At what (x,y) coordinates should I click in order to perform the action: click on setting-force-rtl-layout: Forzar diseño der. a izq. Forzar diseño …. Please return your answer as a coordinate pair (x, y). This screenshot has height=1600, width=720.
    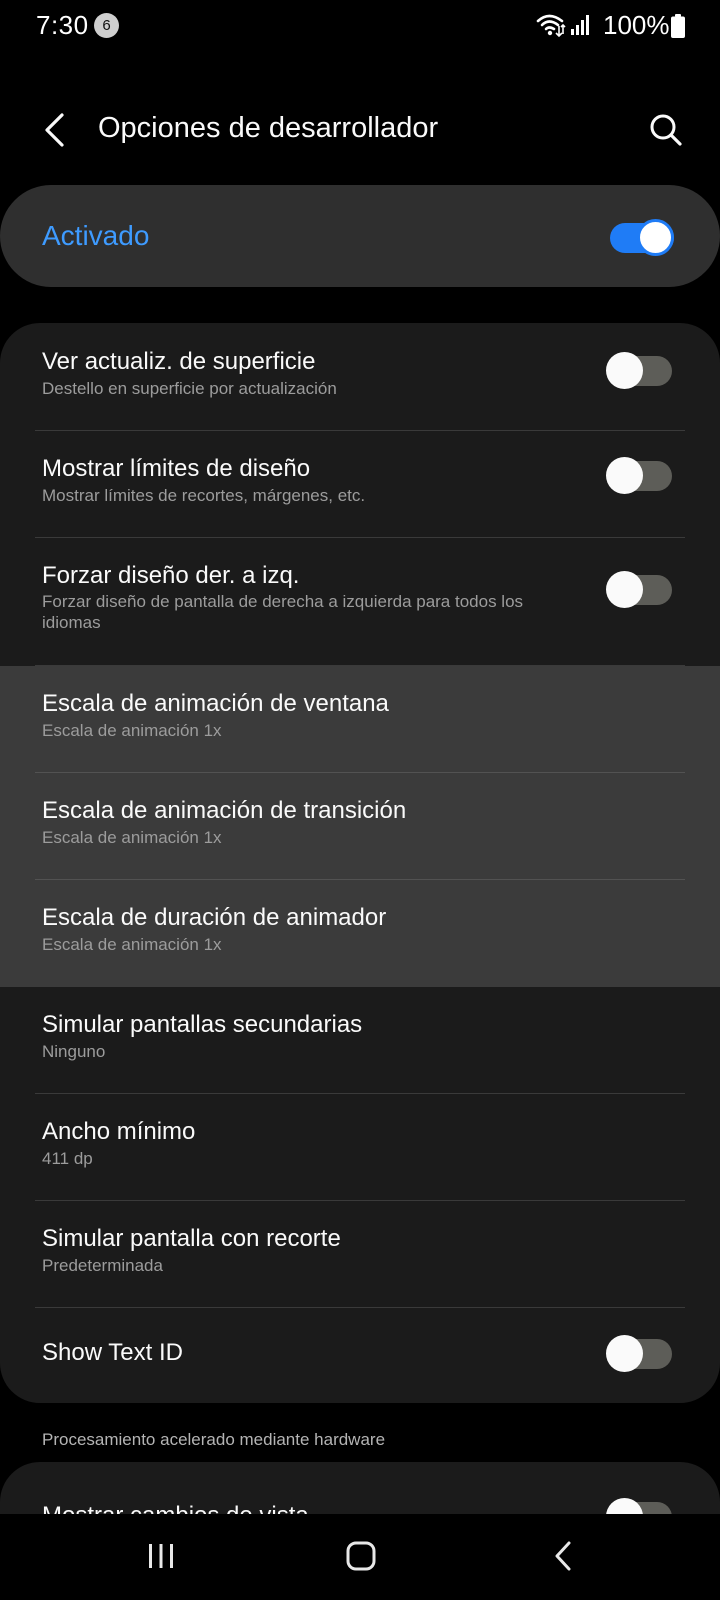
    Looking at the image, I should click on (360, 602).